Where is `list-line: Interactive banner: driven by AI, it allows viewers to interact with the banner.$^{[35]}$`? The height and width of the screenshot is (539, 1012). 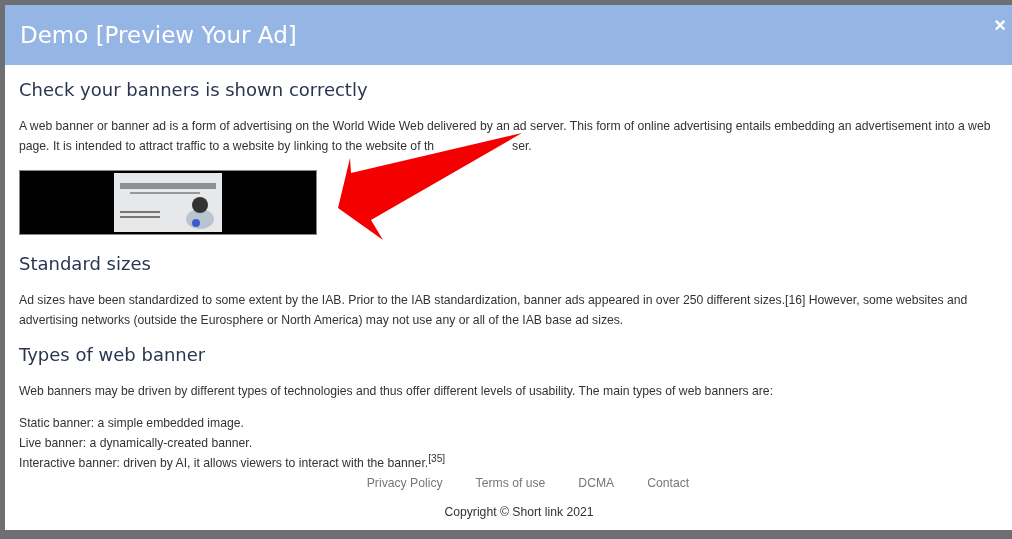
list-line: Interactive banner: driven by AI, it allows viewers to interact with the banner.$^{[35]}$ is located at coordinates (233, 462).